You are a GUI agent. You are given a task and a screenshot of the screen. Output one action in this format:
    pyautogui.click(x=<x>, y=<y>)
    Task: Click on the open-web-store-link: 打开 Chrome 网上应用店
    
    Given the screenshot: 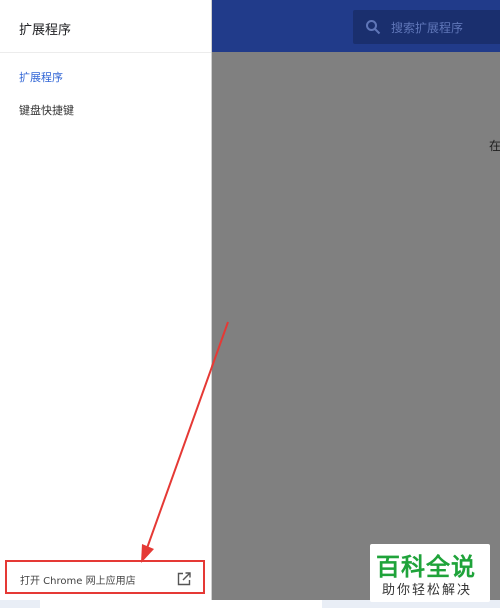 What is the action you would take?
    pyautogui.click(x=105, y=577)
    